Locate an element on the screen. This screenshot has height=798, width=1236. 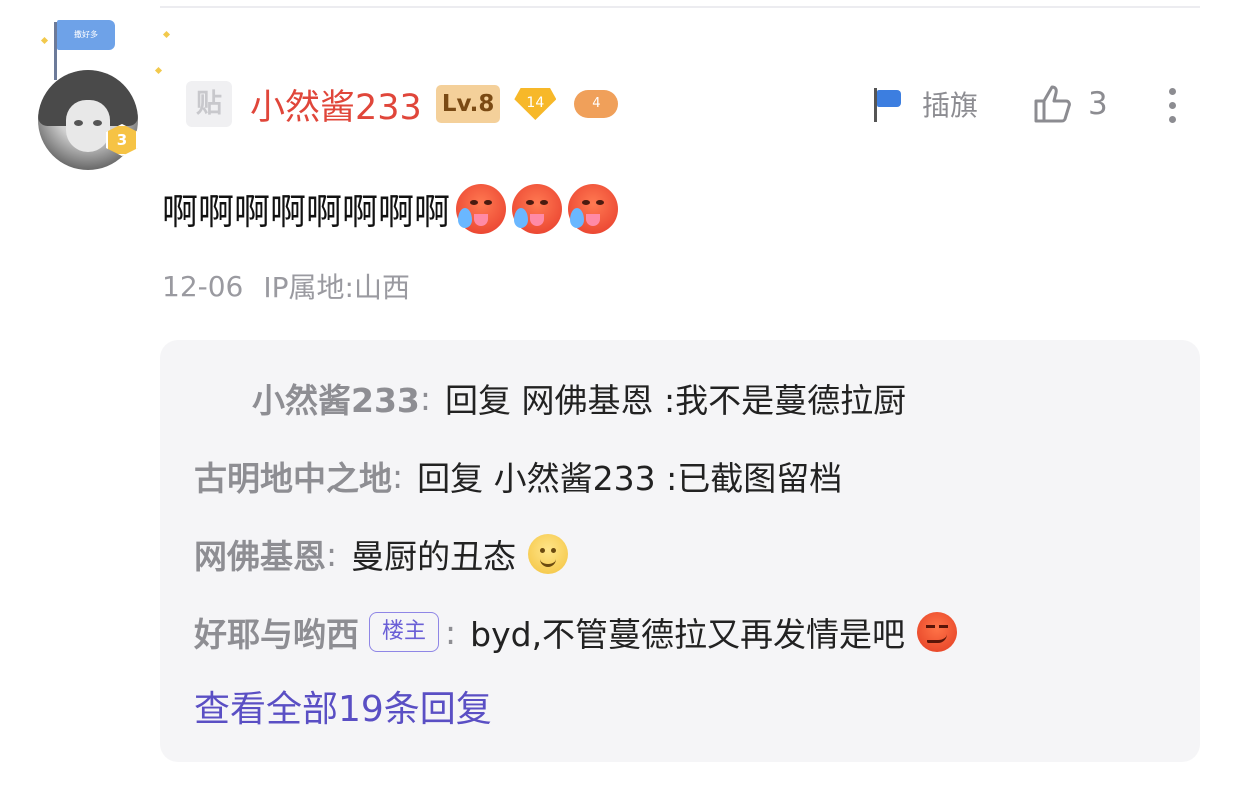
reply-item: 小然酱233 : 回复 网佛基恩 :我不是蔓德拉厨 is located at coordinates (579, 398).